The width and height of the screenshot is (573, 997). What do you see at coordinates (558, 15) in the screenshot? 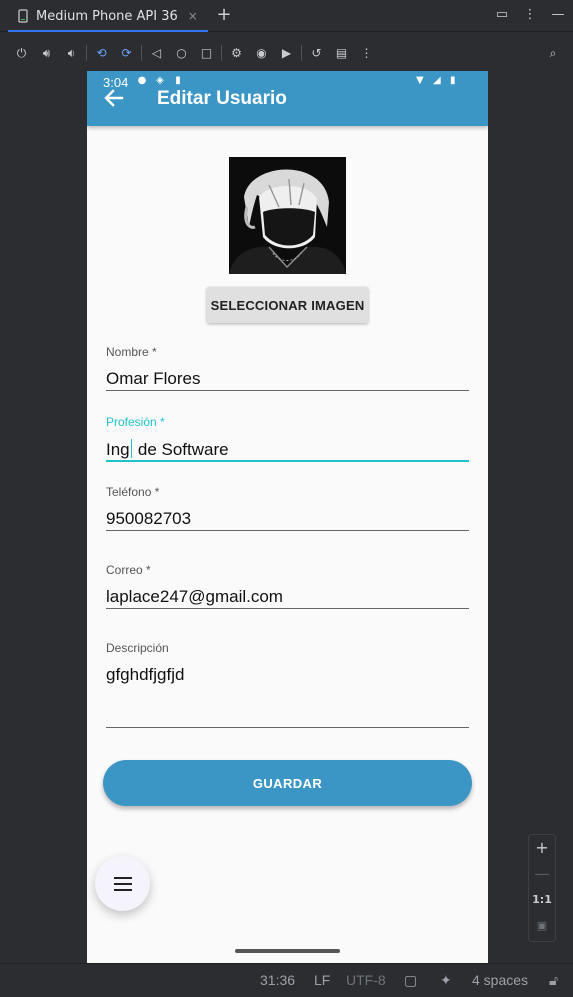
I see `minimize-icon: —` at bounding box center [558, 15].